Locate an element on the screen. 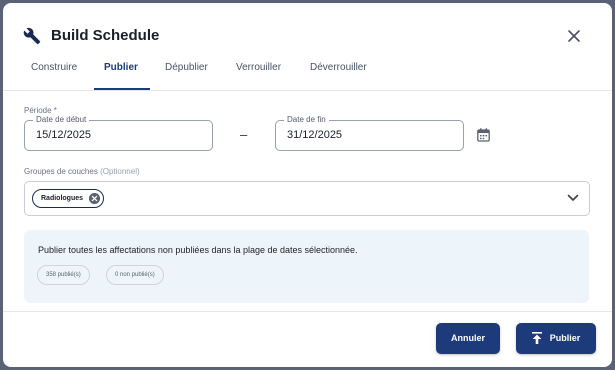  tab-publier: Publier is located at coordinates (122, 74).